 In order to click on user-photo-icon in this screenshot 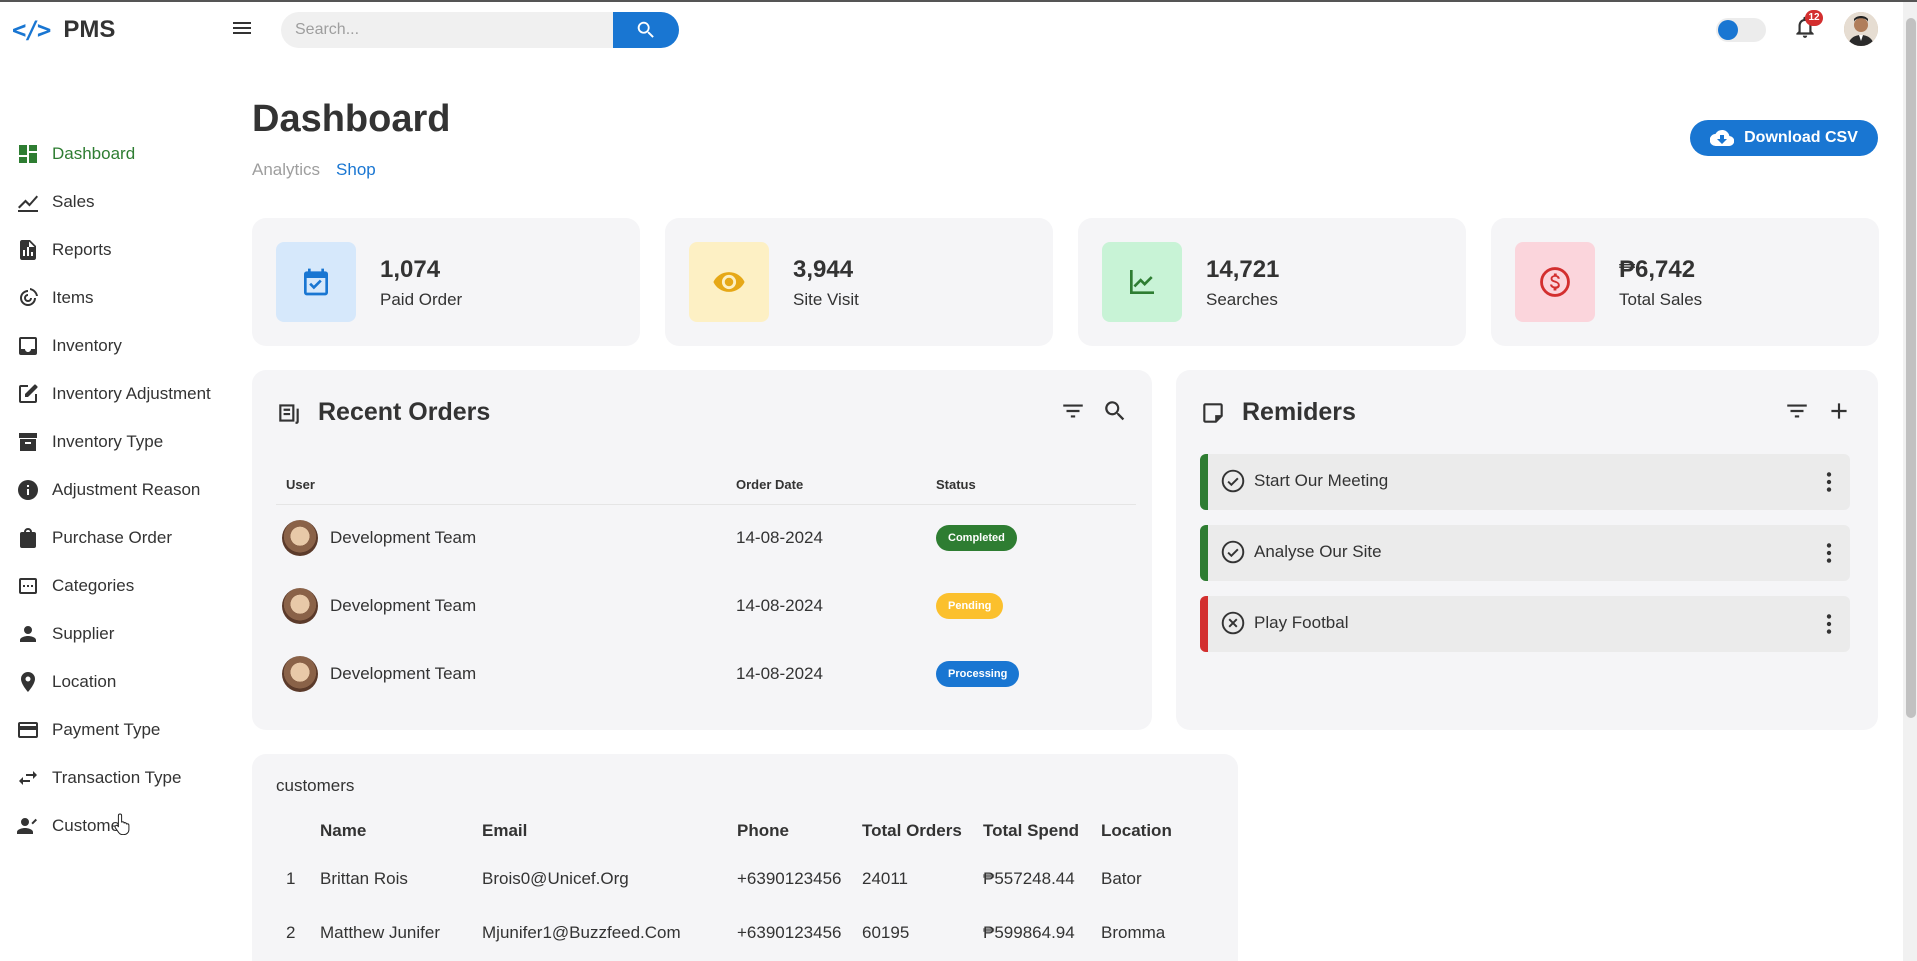, I will do `click(1861, 29)`.